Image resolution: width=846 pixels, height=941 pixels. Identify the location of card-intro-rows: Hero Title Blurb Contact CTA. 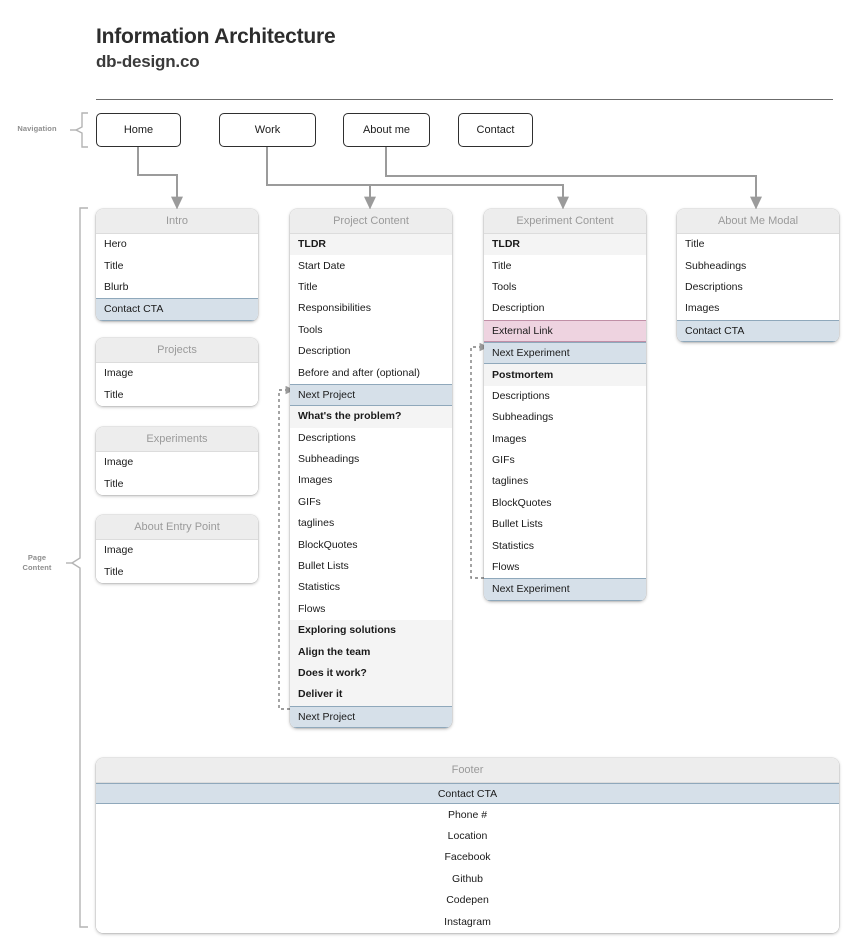
(177, 277).